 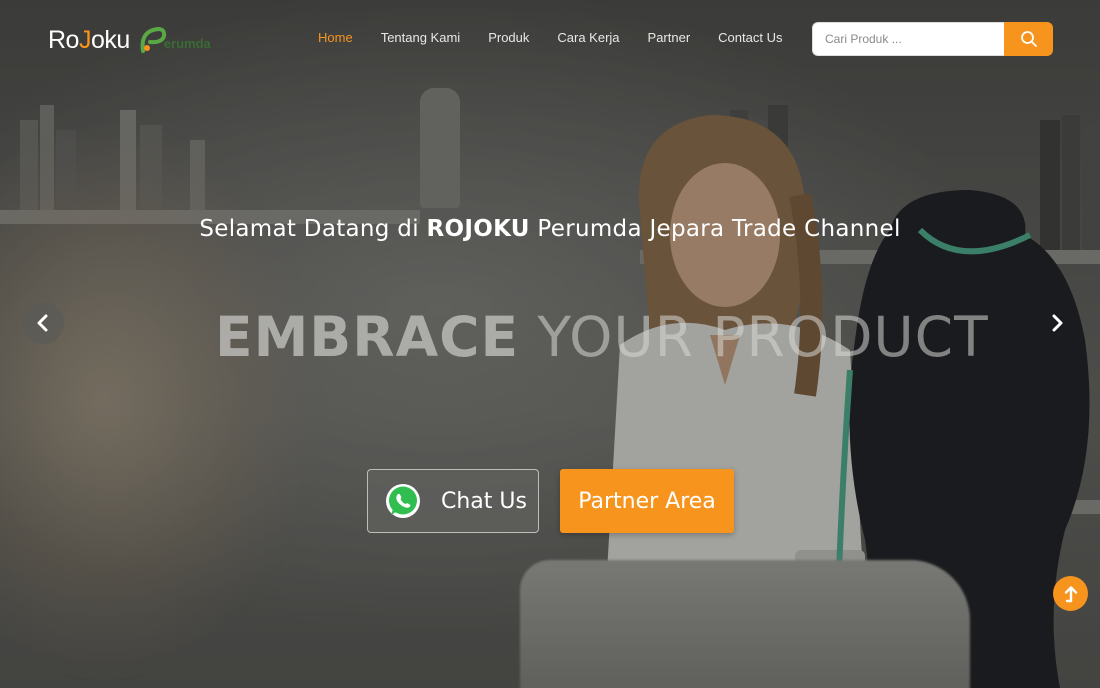 I want to click on chat-us-button: Chat Us, so click(x=453, y=501).